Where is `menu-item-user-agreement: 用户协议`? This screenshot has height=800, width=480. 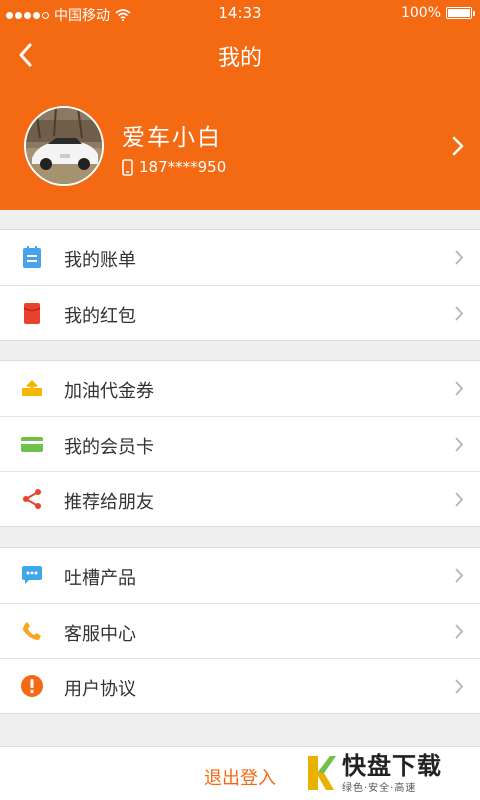
menu-item-user-agreement: 用户协议 is located at coordinates (240, 685).